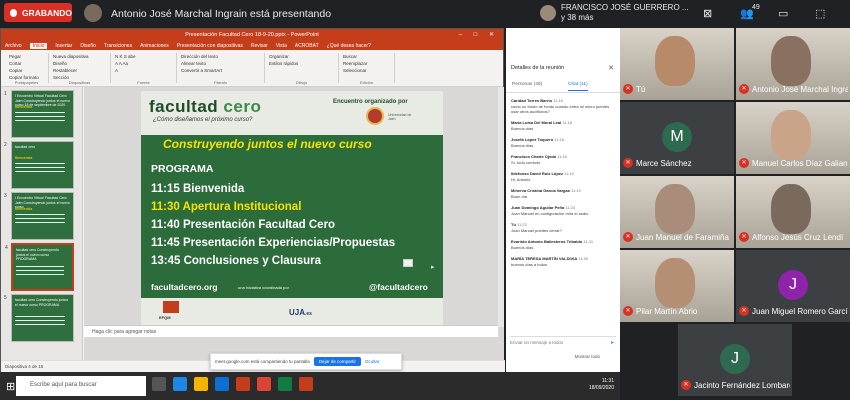 The width and height of the screenshot is (850, 400). What do you see at coordinates (563, 227) in the screenshot?
I see `chat-message: Tú 11:23 Juan Manuel puedes cerrar?` at bounding box center [563, 227].